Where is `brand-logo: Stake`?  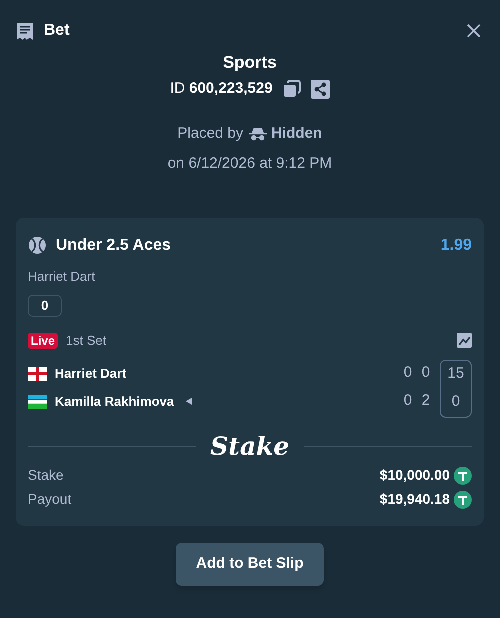 brand-logo: Stake is located at coordinates (250, 447).